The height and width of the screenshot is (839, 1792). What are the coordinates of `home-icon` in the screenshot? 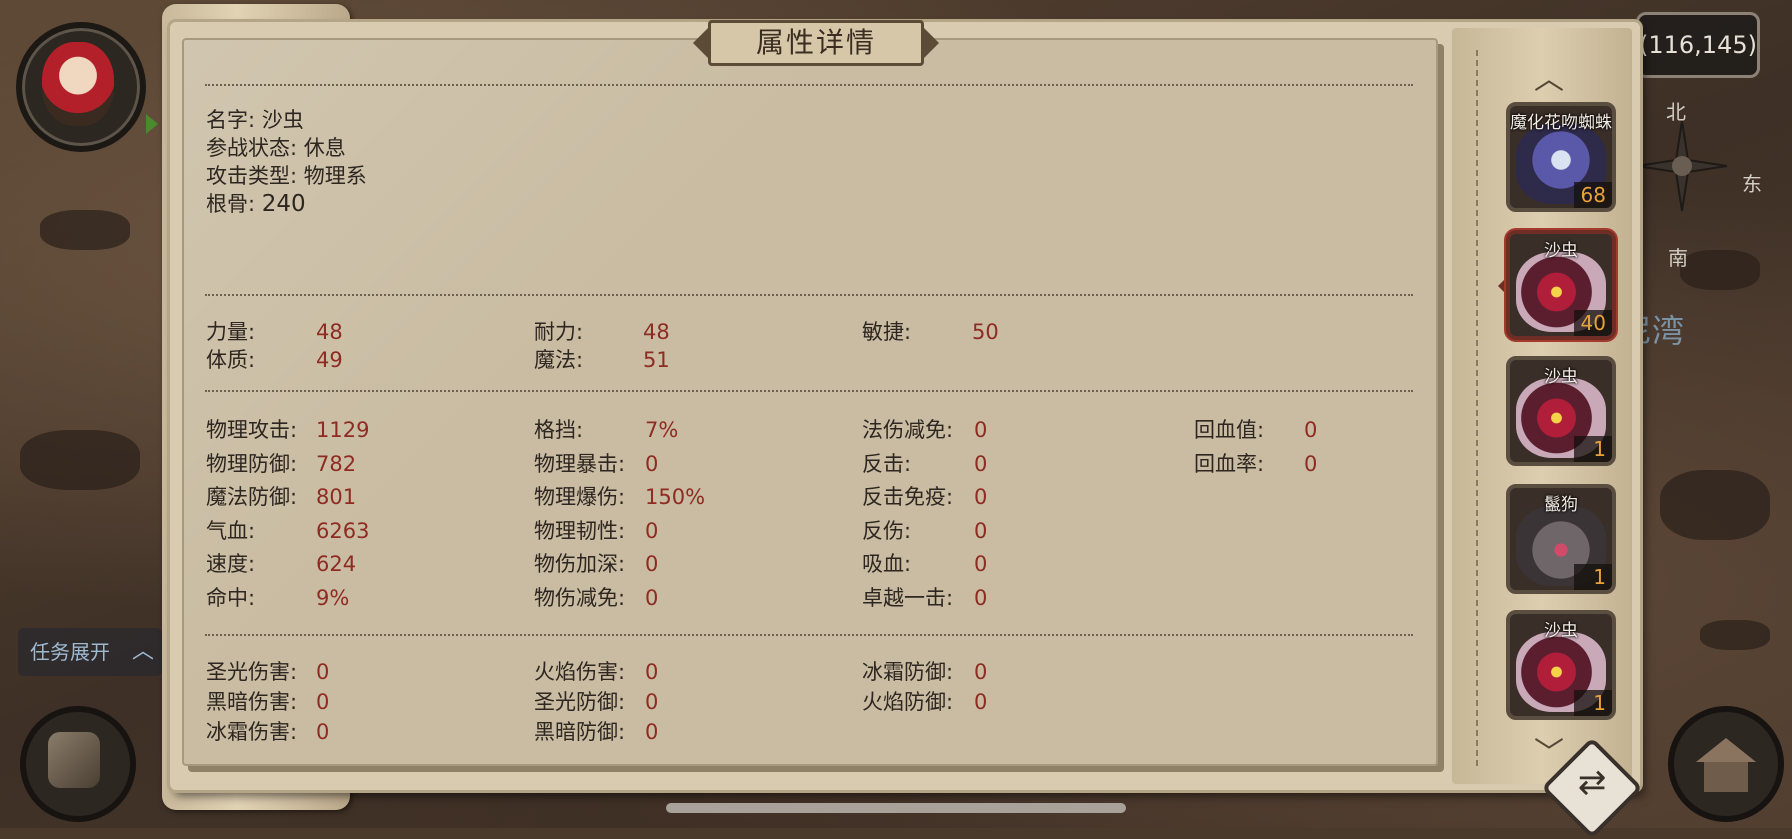 It's located at (1726, 750).